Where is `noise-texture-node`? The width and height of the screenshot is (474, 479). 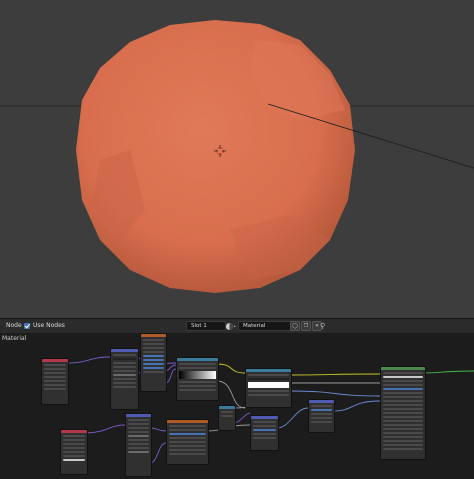 noise-texture-node is located at coordinates (153, 362).